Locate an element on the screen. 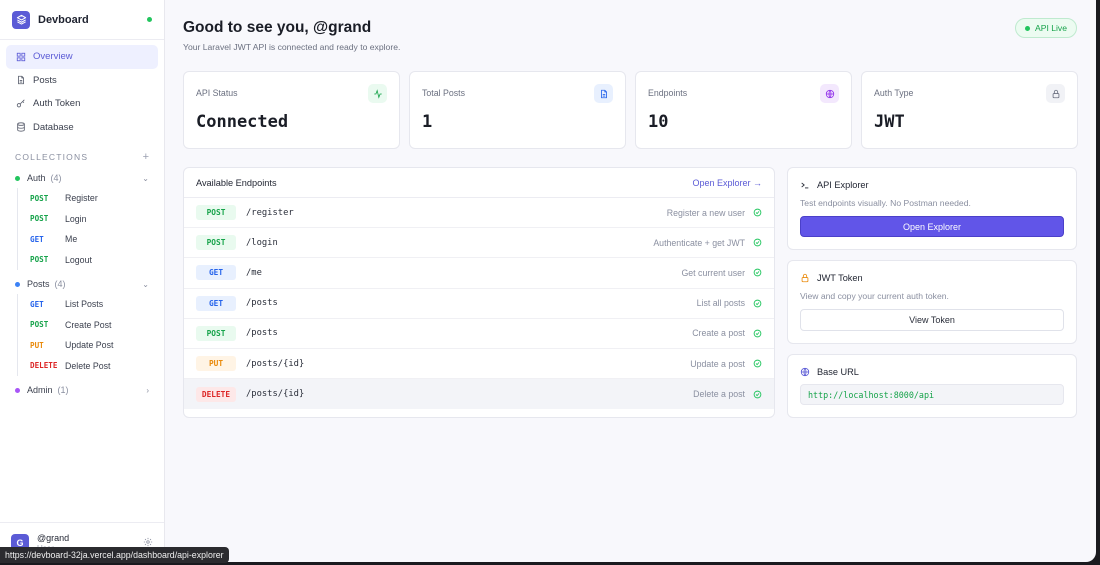 Image resolution: width=1100 pixels, height=565 pixels. stat-card-api-status: API Status Connected is located at coordinates (291, 110).